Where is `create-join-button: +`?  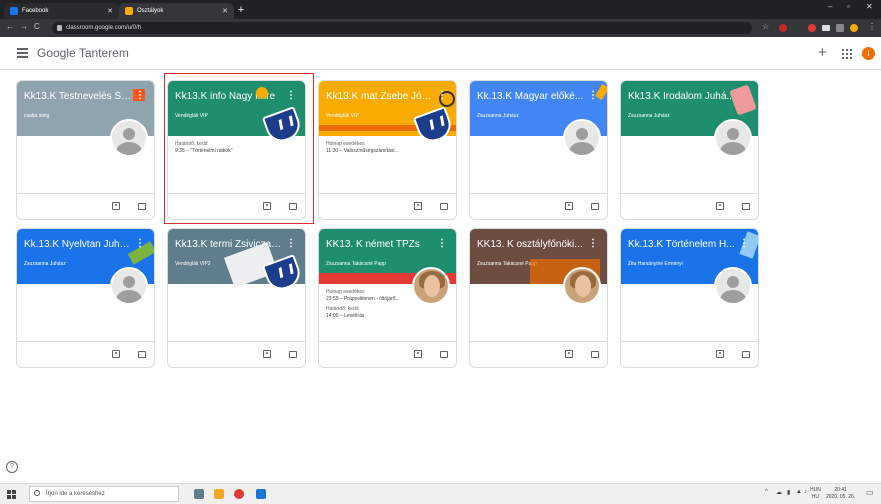
create-join-button: + is located at coordinates (822, 52).